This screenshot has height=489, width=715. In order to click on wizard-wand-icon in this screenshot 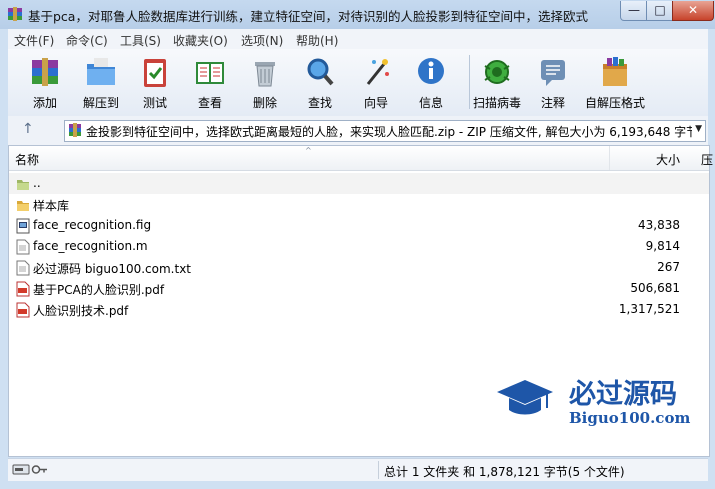, I will do `click(377, 72)`.